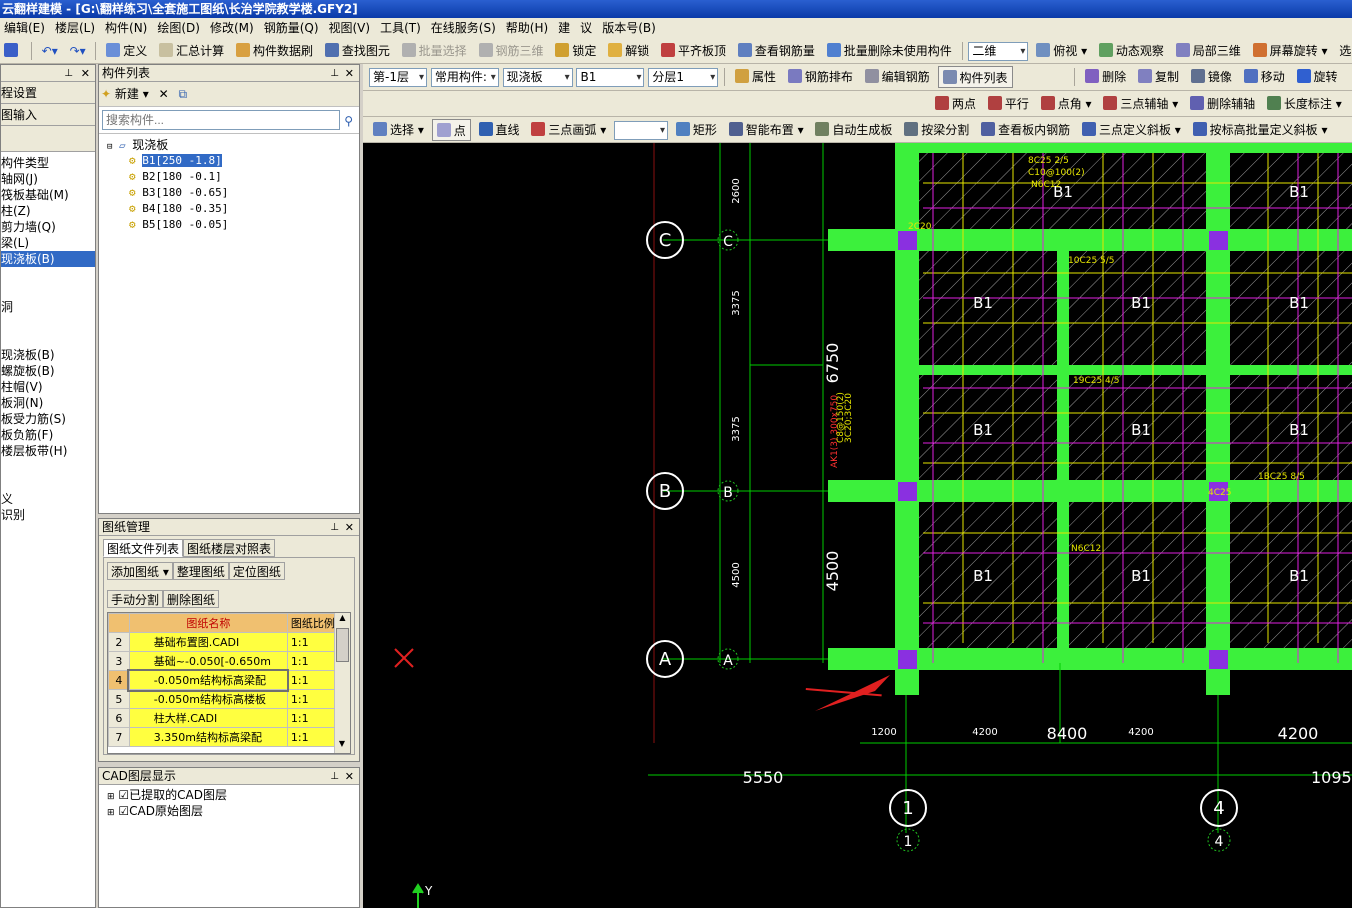 This screenshot has height=908, width=1352. I want to click on component-item: ⚙ B4[180 -0.35], so click(233, 209).